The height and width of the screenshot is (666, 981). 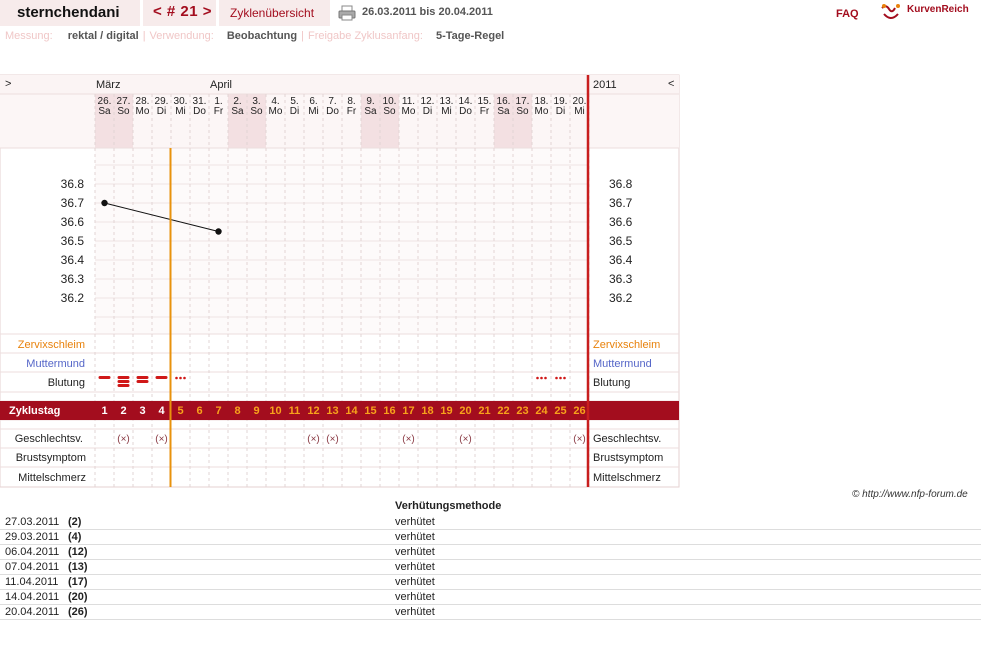 What do you see at coordinates (611, 383) in the screenshot?
I see `bleeding-row-label-right: Blutung` at bounding box center [611, 383].